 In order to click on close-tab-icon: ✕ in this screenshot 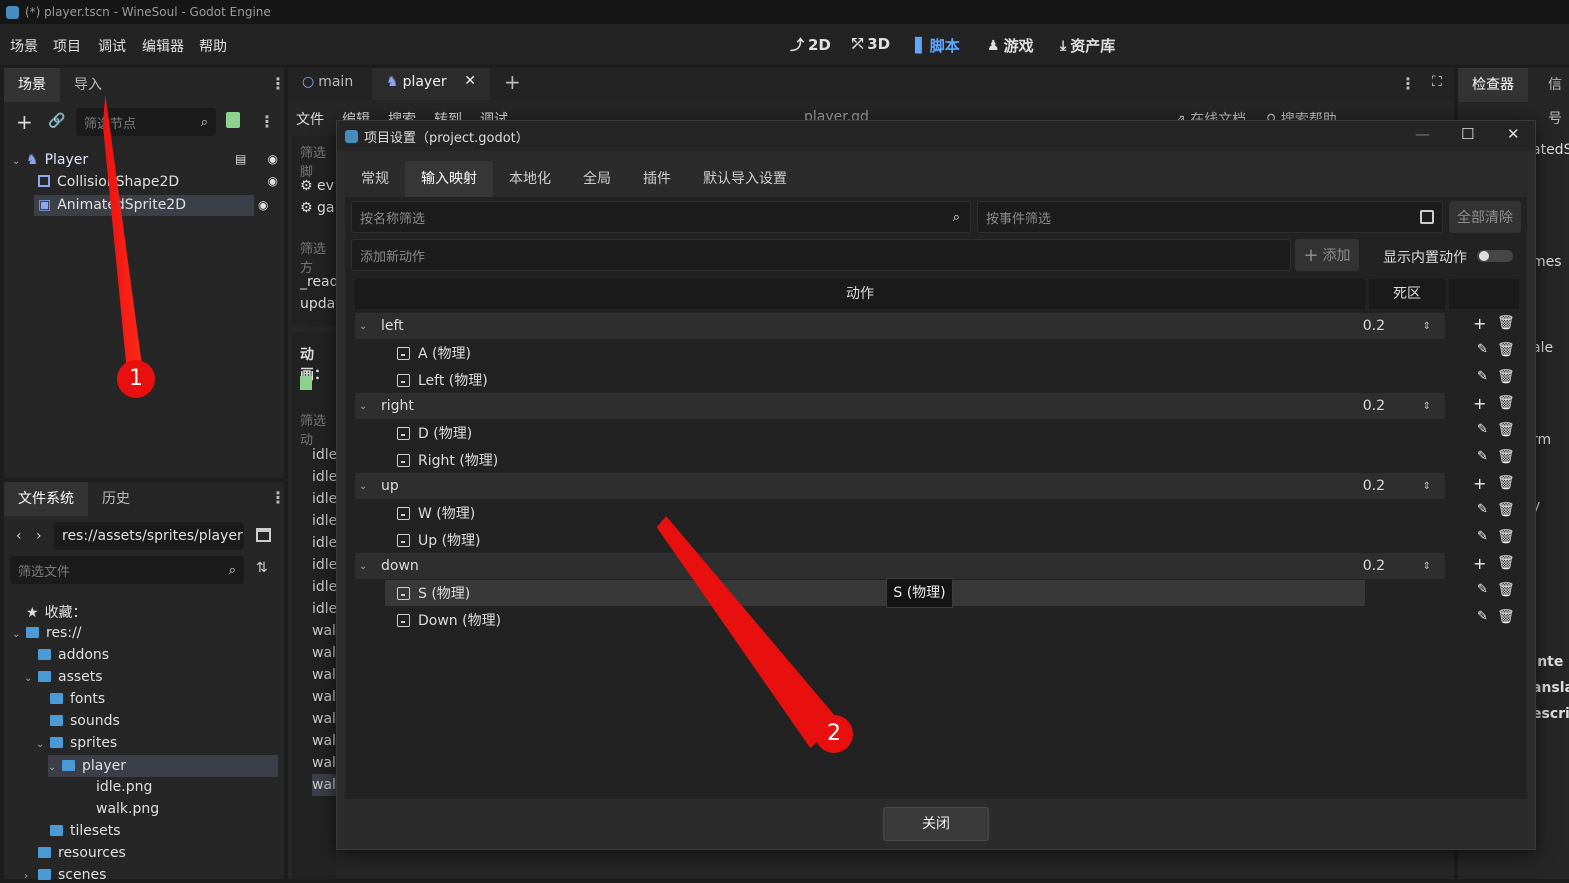, I will do `click(470, 81)`.